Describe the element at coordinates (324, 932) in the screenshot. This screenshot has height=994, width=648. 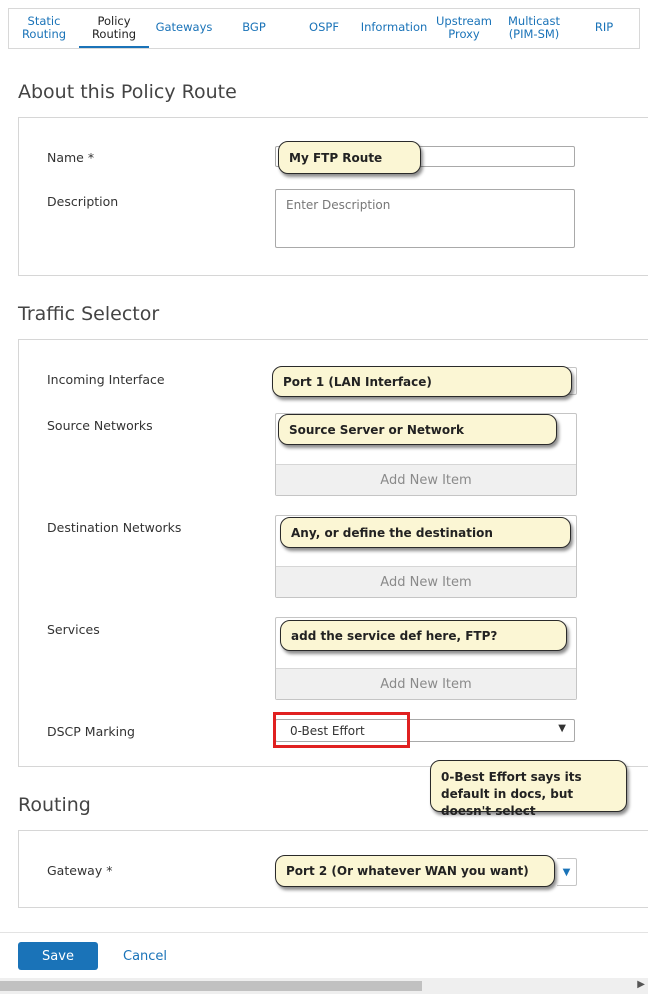
I see `footer-divider` at that location.